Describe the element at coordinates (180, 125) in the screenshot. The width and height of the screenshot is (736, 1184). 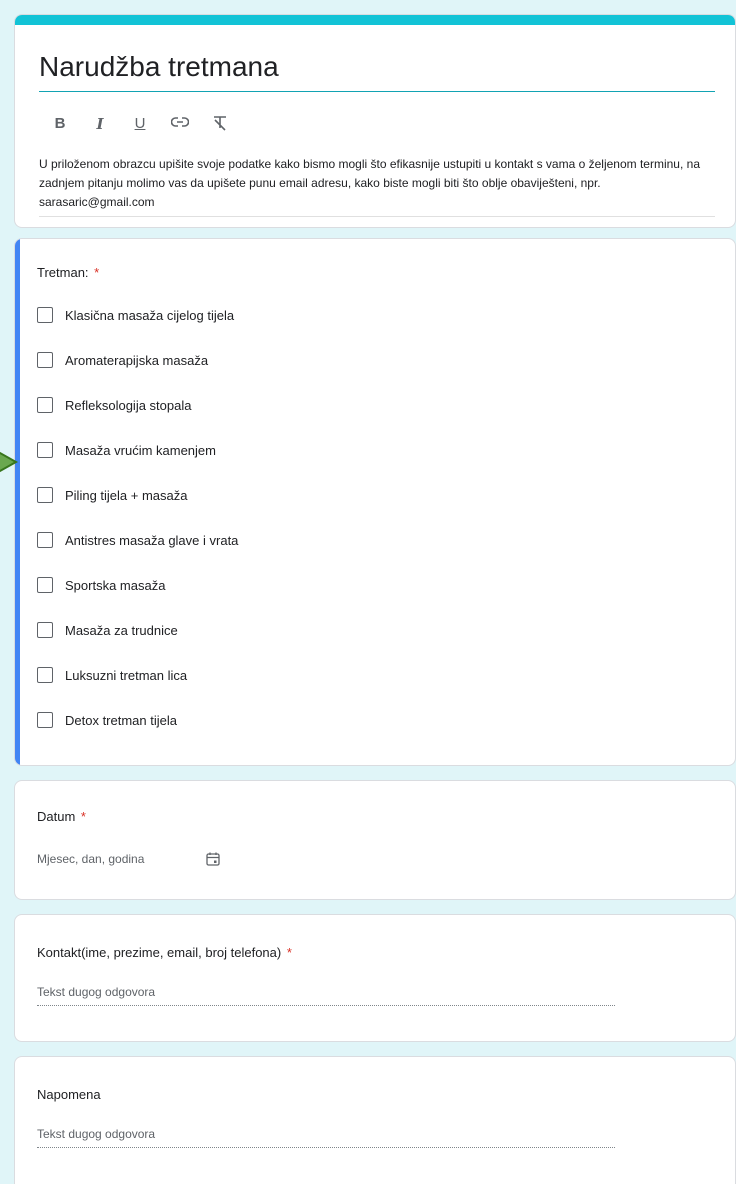
I see `link-icon` at that location.